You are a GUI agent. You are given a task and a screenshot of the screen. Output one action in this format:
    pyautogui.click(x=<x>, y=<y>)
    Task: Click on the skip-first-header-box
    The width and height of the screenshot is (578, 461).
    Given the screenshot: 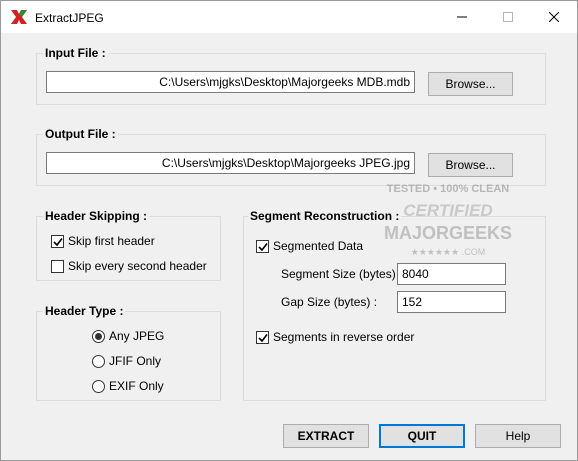 What is the action you would take?
    pyautogui.click(x=57, y=241)
    